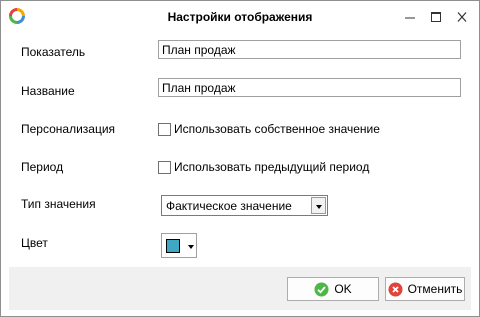 The height and width of the screenshot is (317, 480). What do you see at coordinates (58, 204) in the screenshot?
I see `value-type-label: Тип значения` at bounding box center [58, 204].